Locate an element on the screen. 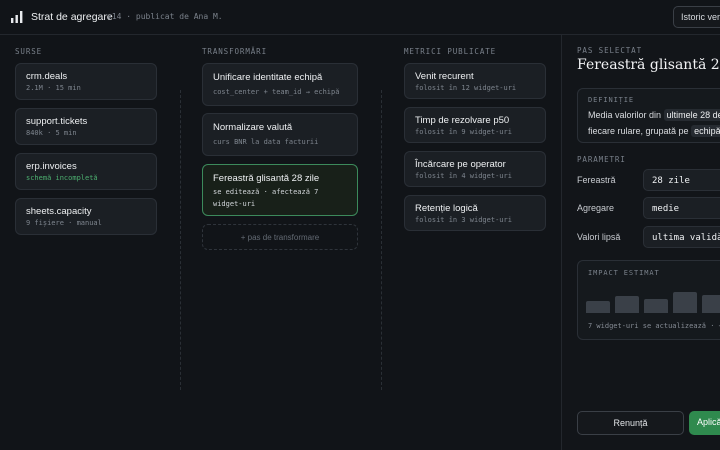 Image resolution: width=720 pixels, height=450 pixels. metric-name: Venit recurent is located at coordinates (444, 76).